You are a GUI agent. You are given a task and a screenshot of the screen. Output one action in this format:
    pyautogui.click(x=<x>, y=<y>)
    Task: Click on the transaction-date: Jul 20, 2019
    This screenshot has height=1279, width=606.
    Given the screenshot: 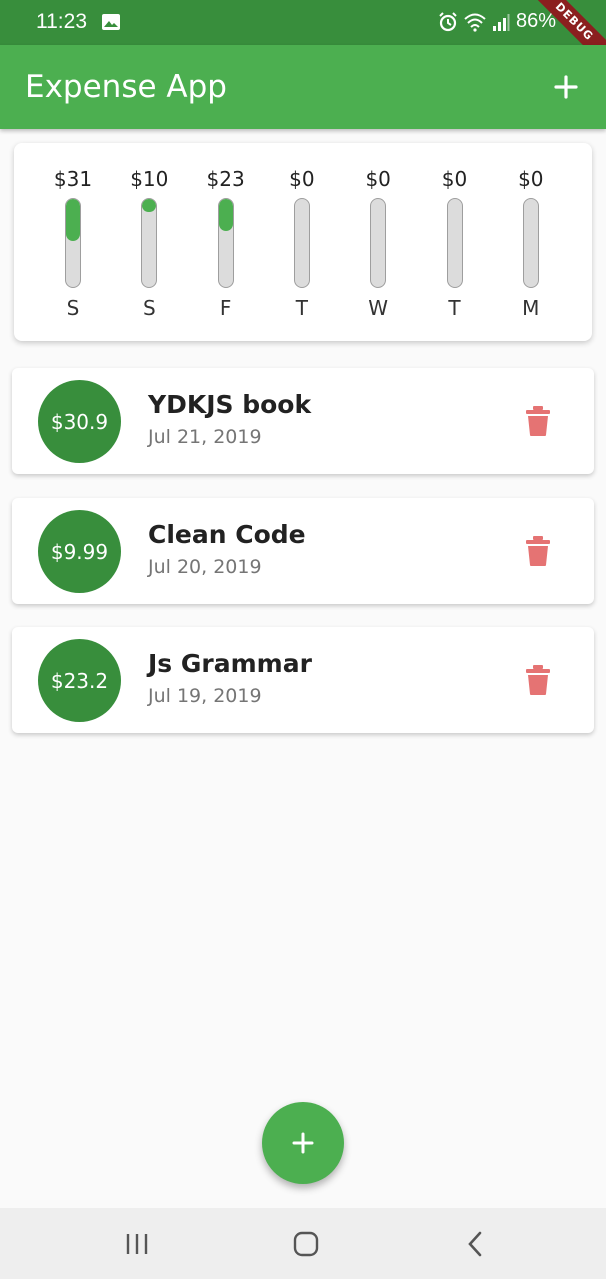 What is the action you would take?
    pyautogui.click(x=205, y=567)
    